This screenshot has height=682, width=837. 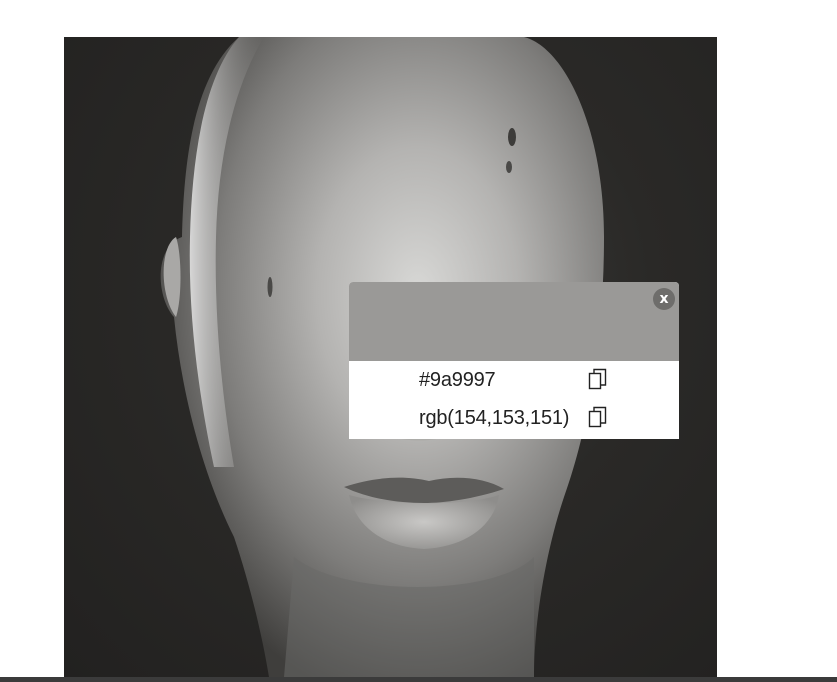 I want to click on rgb-value: rgb(154,153,151), so click(x=494, y=418).